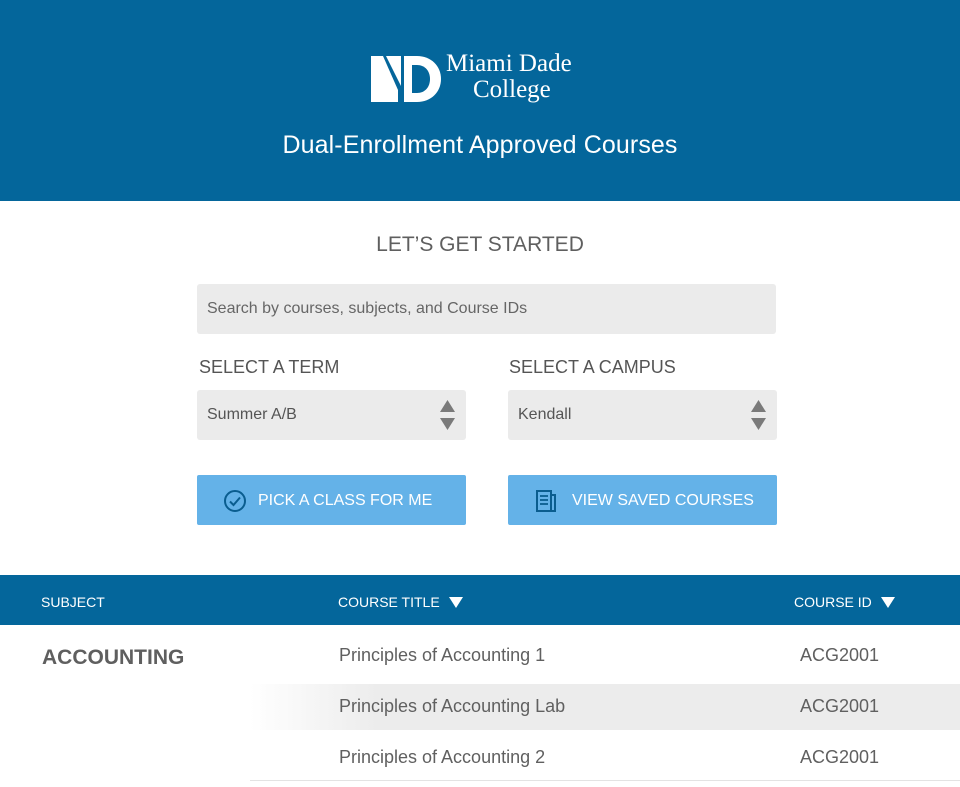  I want to click on subject-header-label: SUBJECT, so click(73, 602).